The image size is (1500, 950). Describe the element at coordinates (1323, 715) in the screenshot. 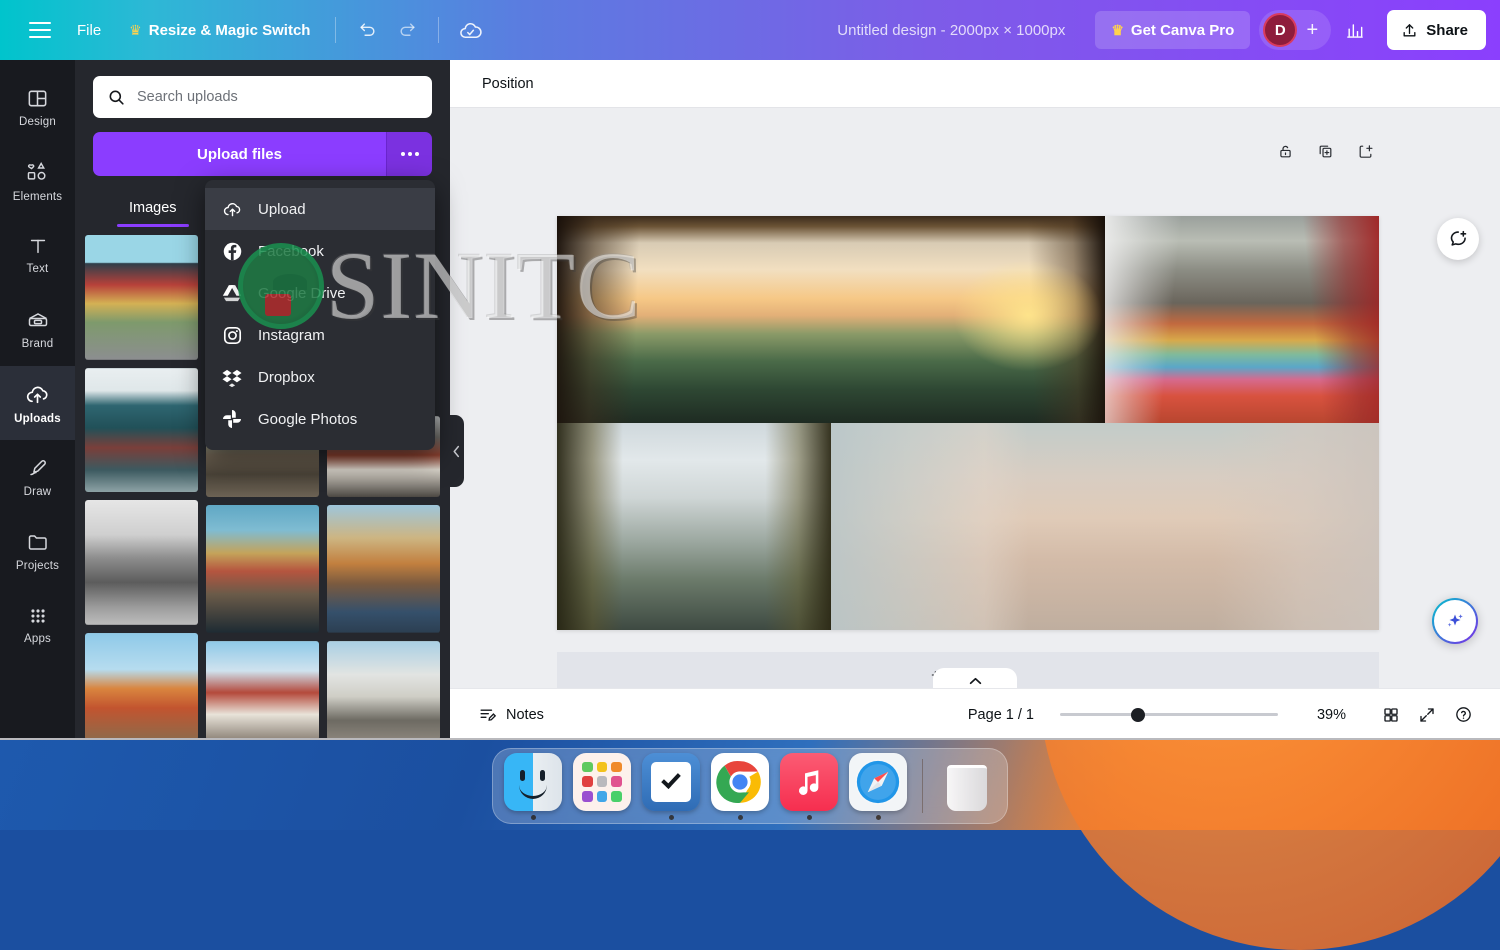

I see `zoom-value: 39%` at that location.